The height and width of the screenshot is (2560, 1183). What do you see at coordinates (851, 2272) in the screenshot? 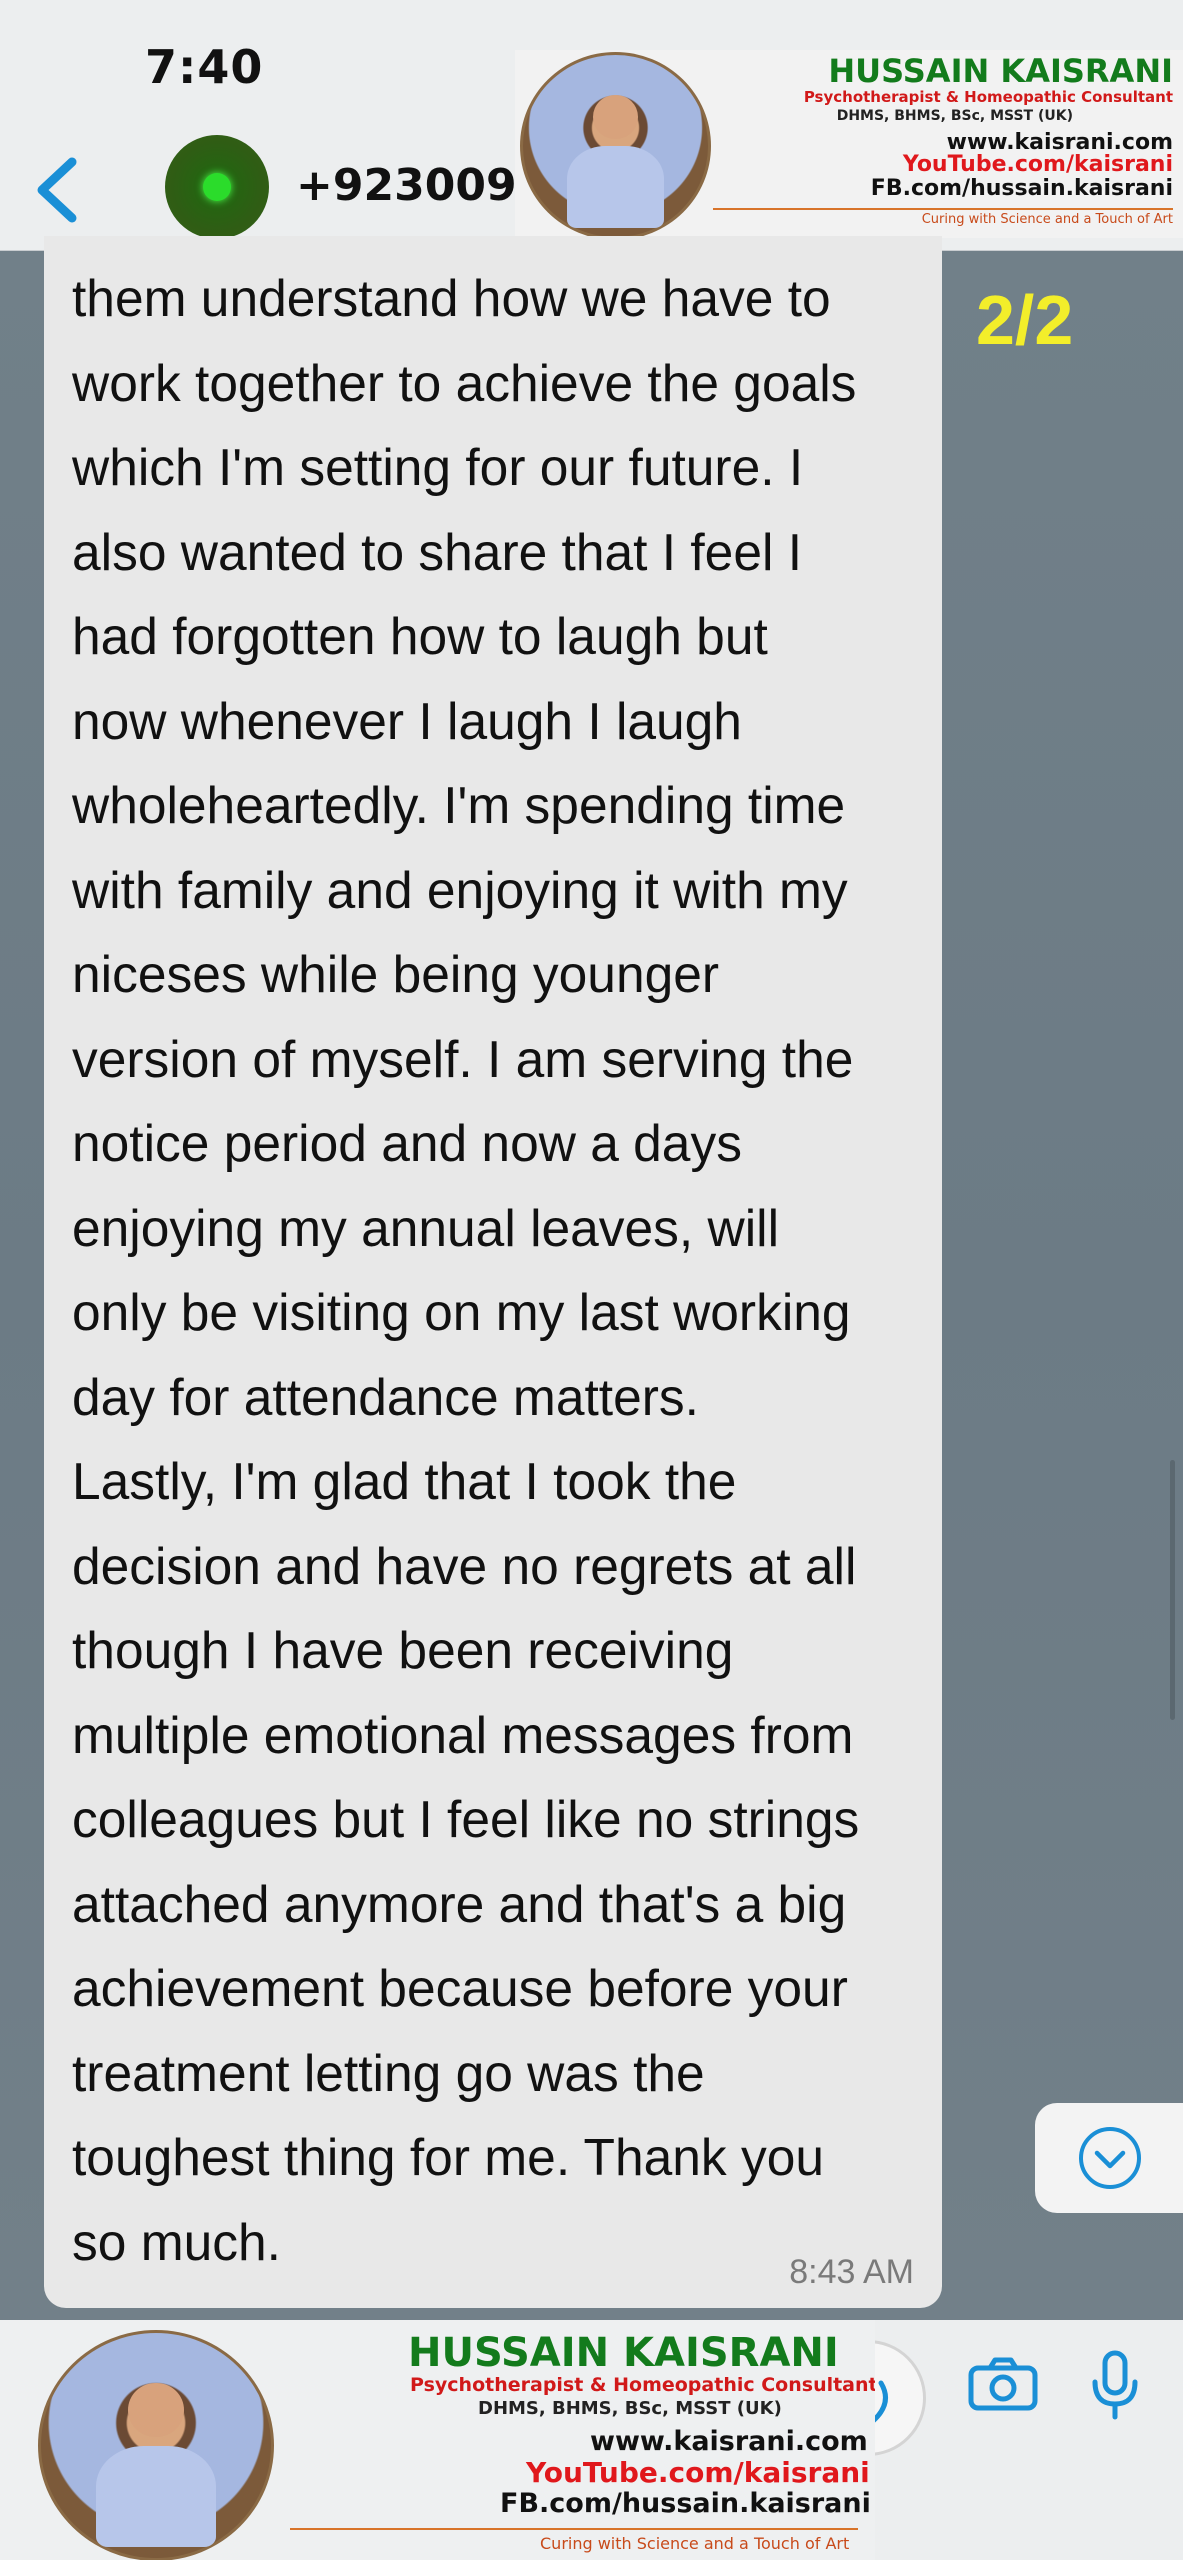
I see `message-timestamp: 8:43 AM` at bounding box center [851, 2272].